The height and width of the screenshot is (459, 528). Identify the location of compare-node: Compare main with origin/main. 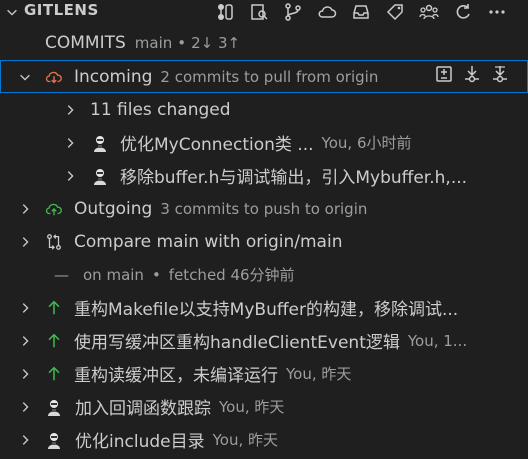
(264, 241).